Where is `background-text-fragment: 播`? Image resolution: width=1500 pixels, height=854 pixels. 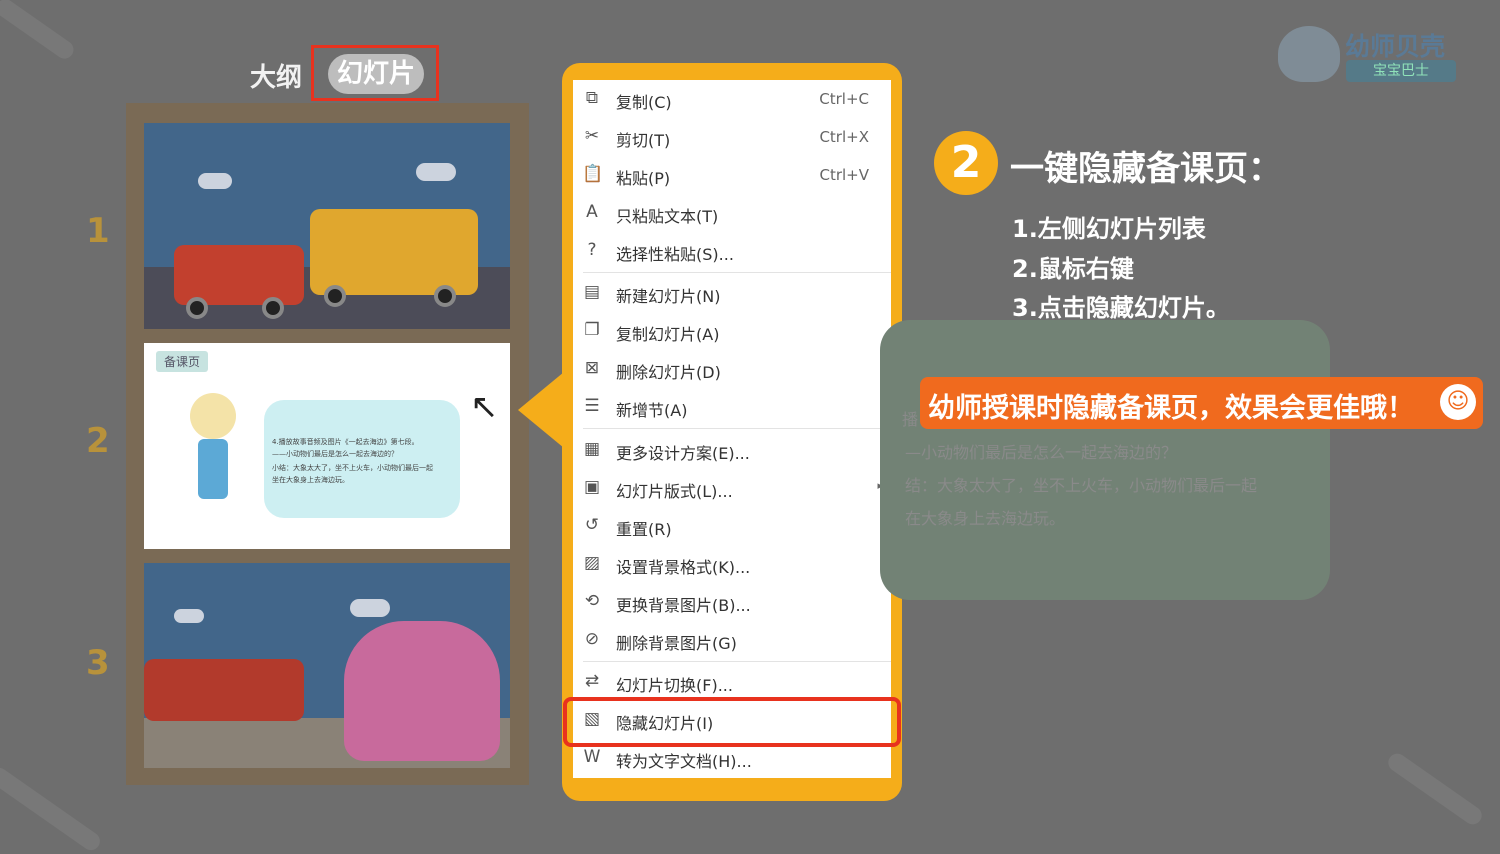 background-text-fragment: 播 is located at coordinates (910, 419).